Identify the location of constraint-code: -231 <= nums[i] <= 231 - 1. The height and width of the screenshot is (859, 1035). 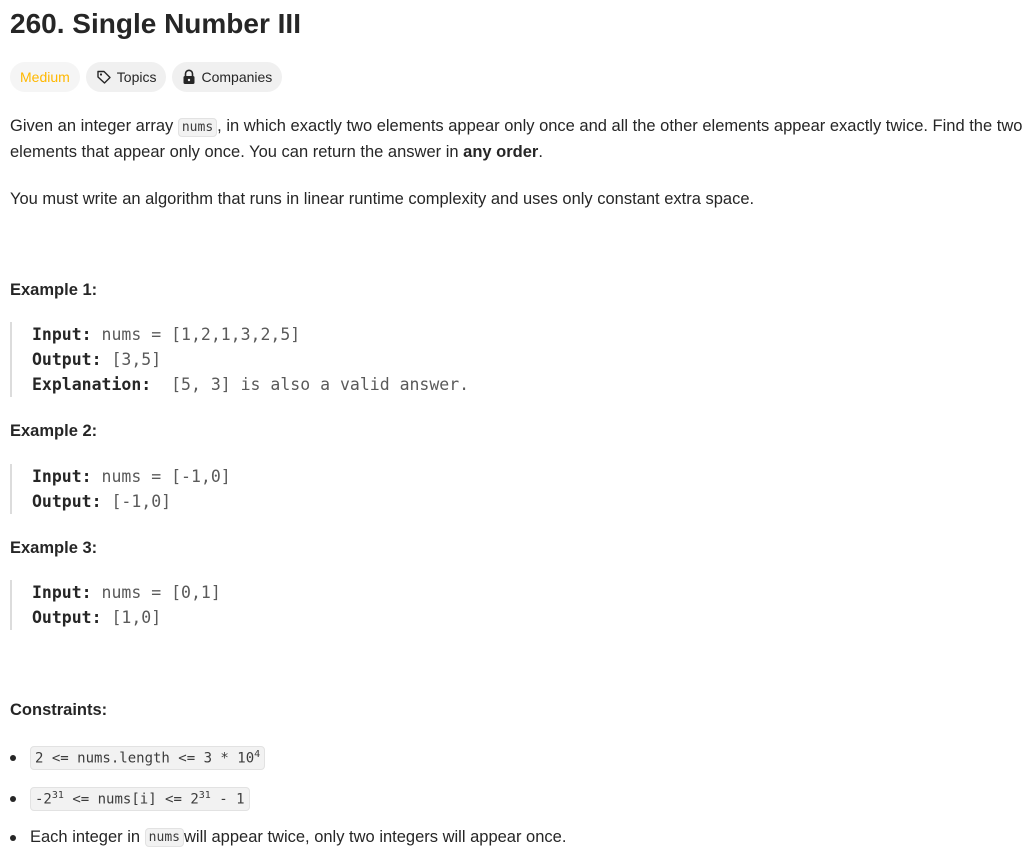
(140, 799).